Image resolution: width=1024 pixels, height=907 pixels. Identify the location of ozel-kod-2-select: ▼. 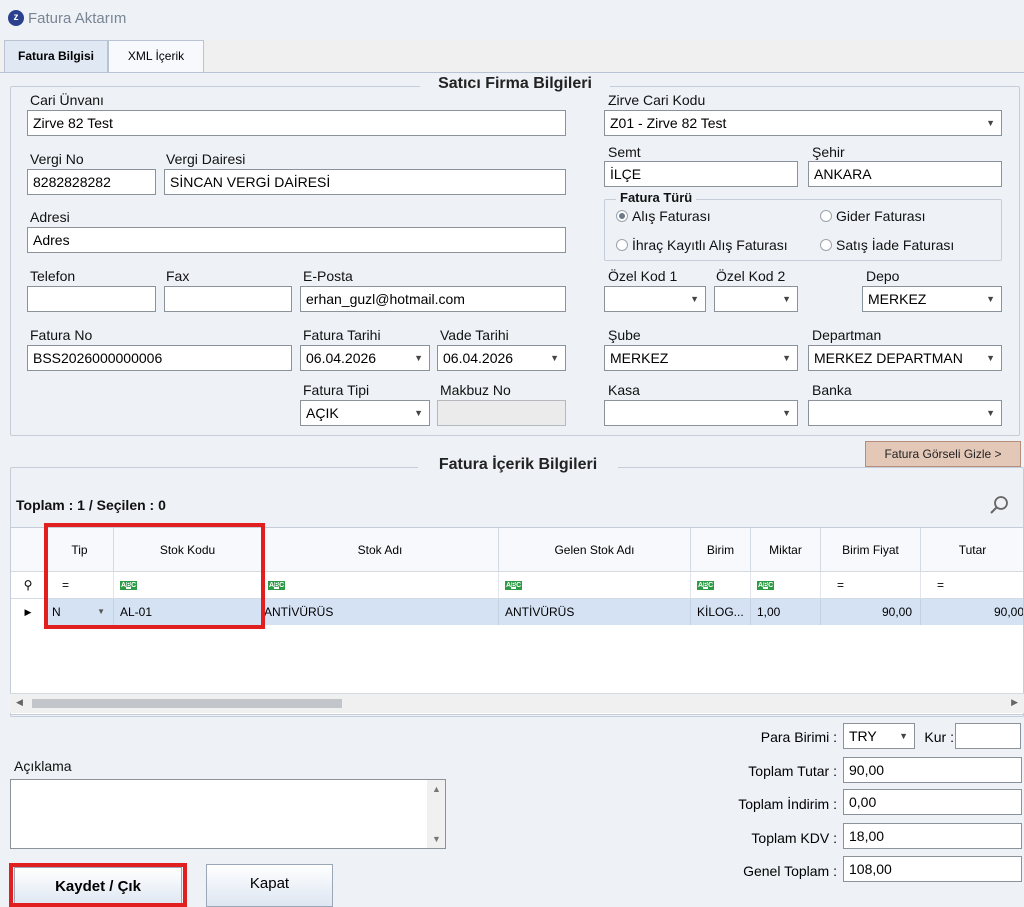
(756, 299).